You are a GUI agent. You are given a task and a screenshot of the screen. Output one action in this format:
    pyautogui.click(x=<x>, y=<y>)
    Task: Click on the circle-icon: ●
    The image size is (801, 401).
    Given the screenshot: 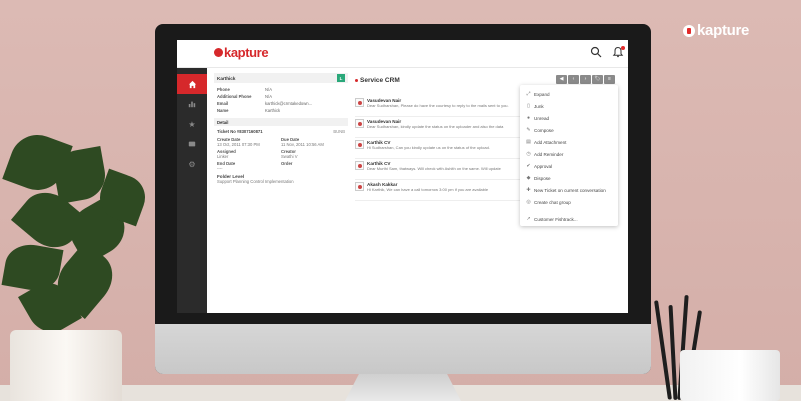 What is the action you would take?
    pyautogui.click(x=528, y=118)
    